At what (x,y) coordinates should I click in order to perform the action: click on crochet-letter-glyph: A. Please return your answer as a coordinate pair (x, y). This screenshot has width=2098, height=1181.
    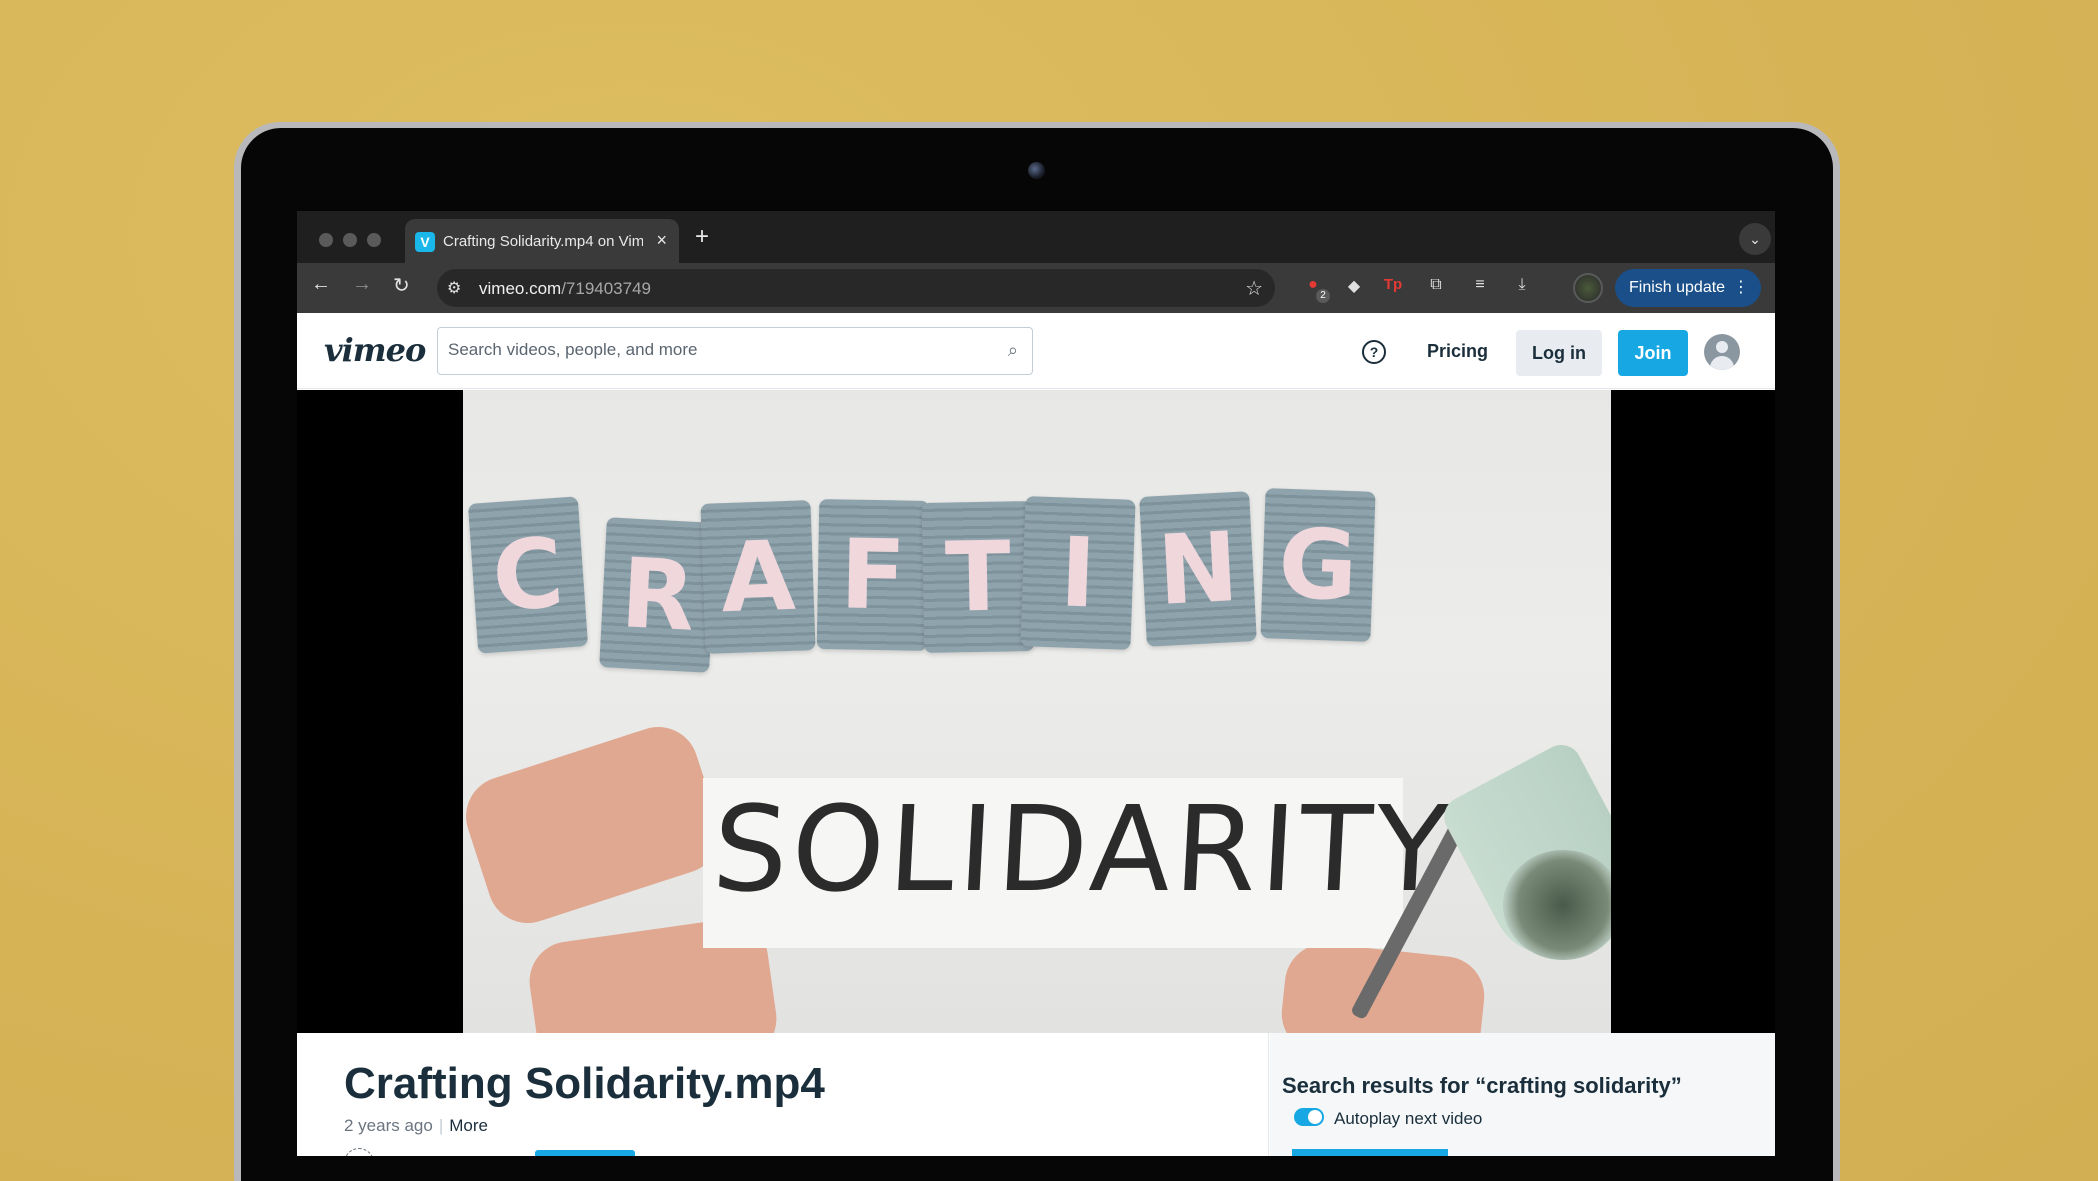
    Looking at the image, I should click on (758, 577).